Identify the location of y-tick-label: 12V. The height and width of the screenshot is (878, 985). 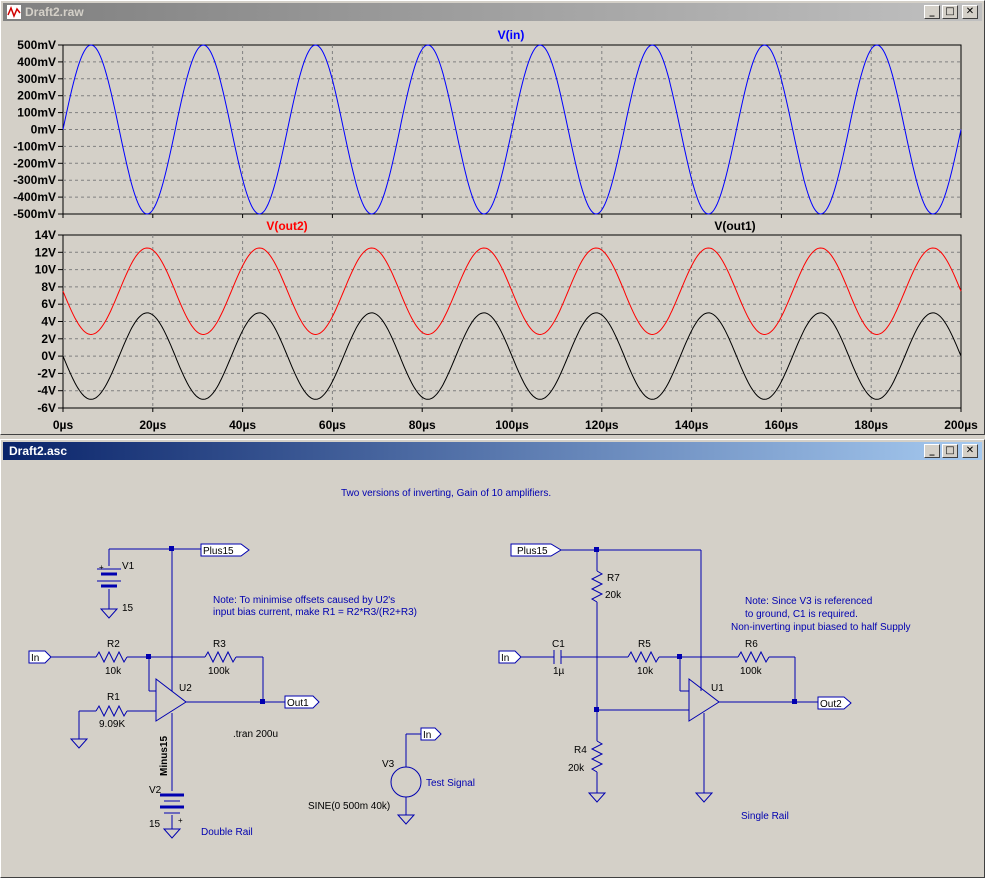
(45, 252).